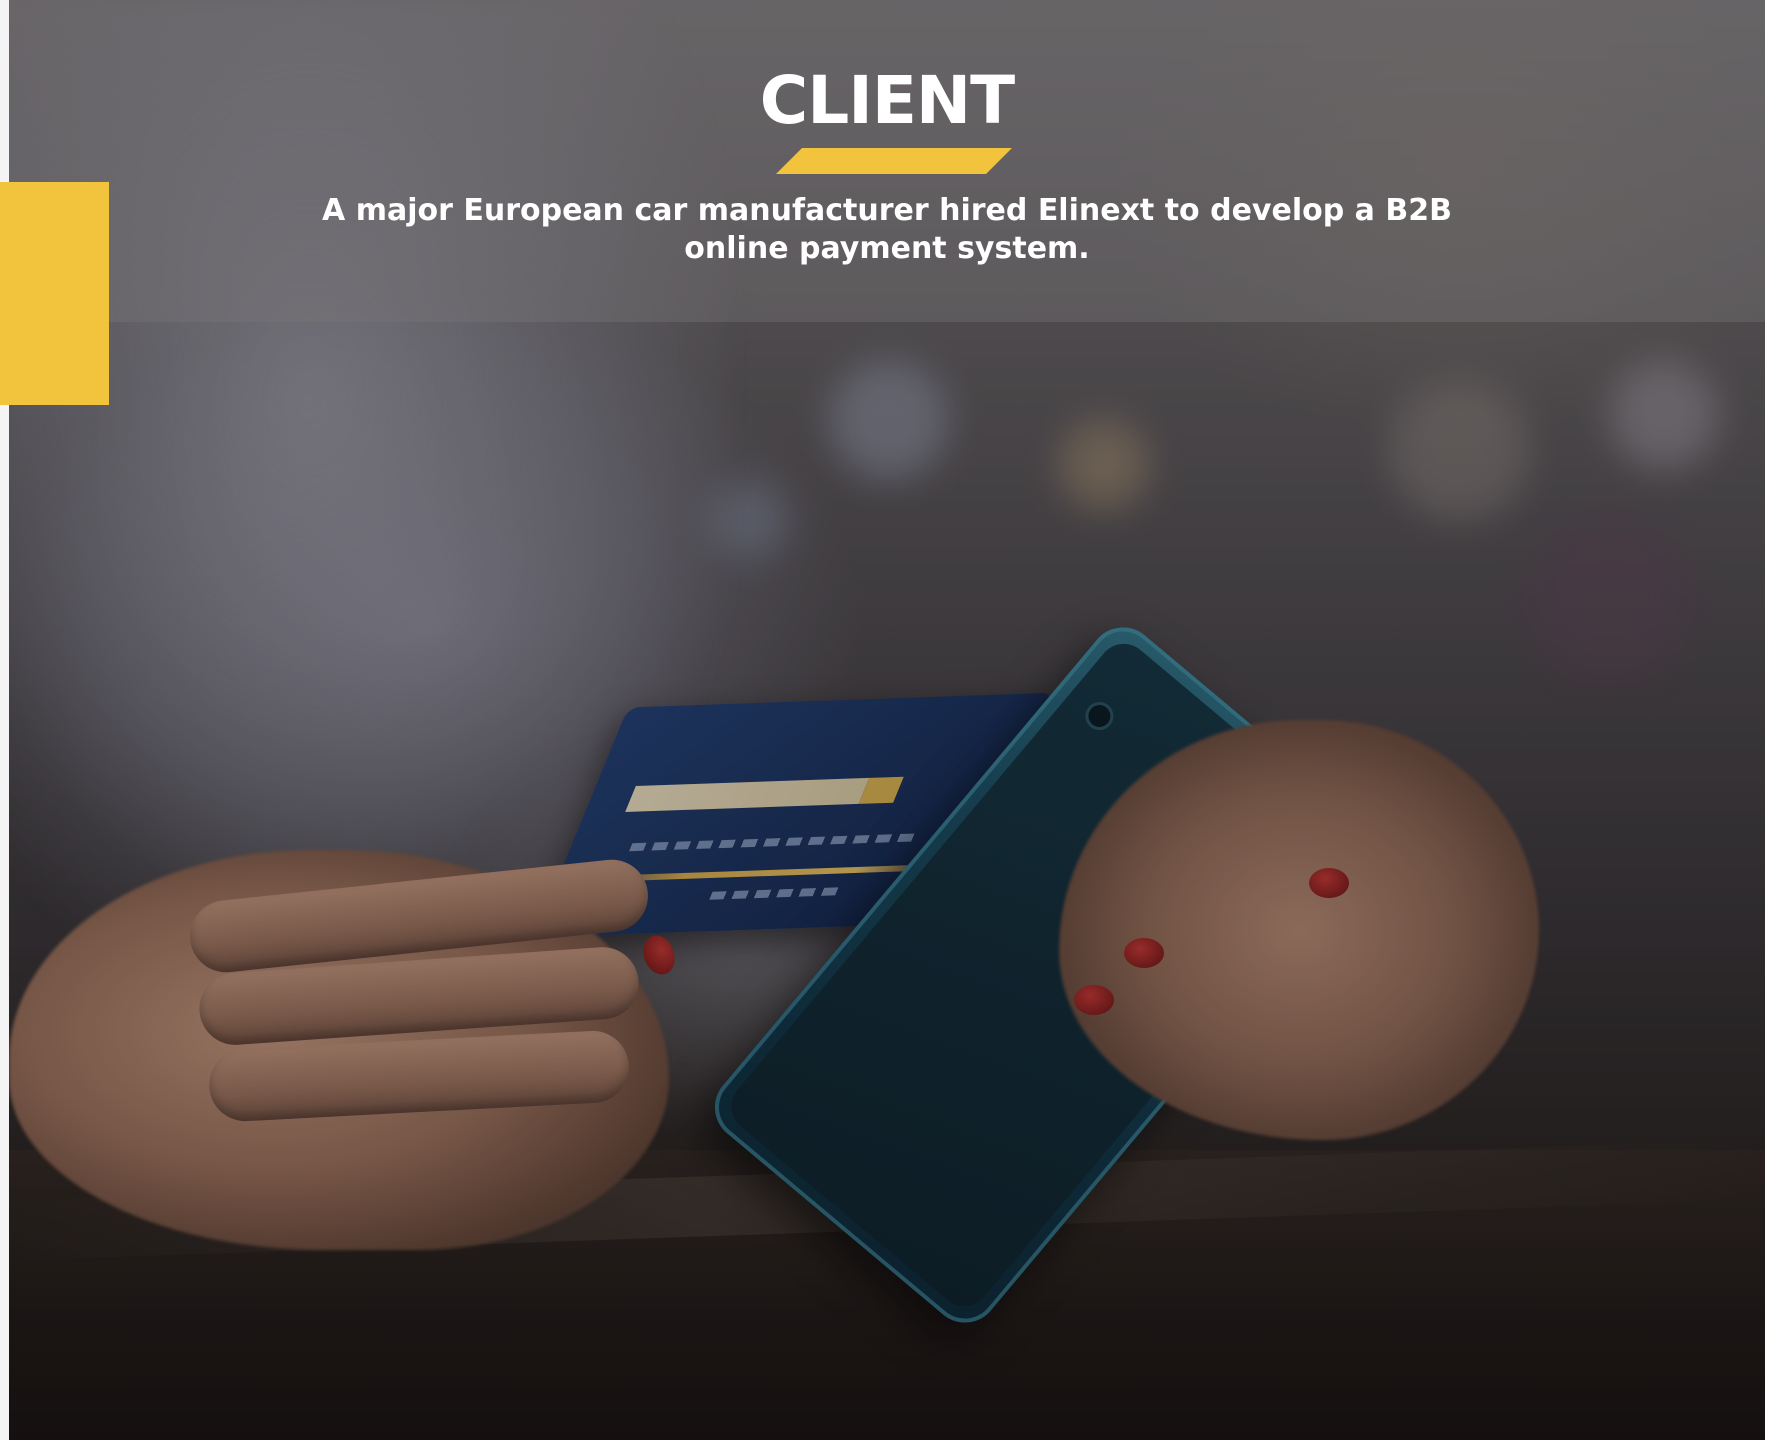 The image size is (1765, 1440). What do you see at coordinates (894, 161) in the screenshot?
I see `title-underline` at bounding box center [894, 161].